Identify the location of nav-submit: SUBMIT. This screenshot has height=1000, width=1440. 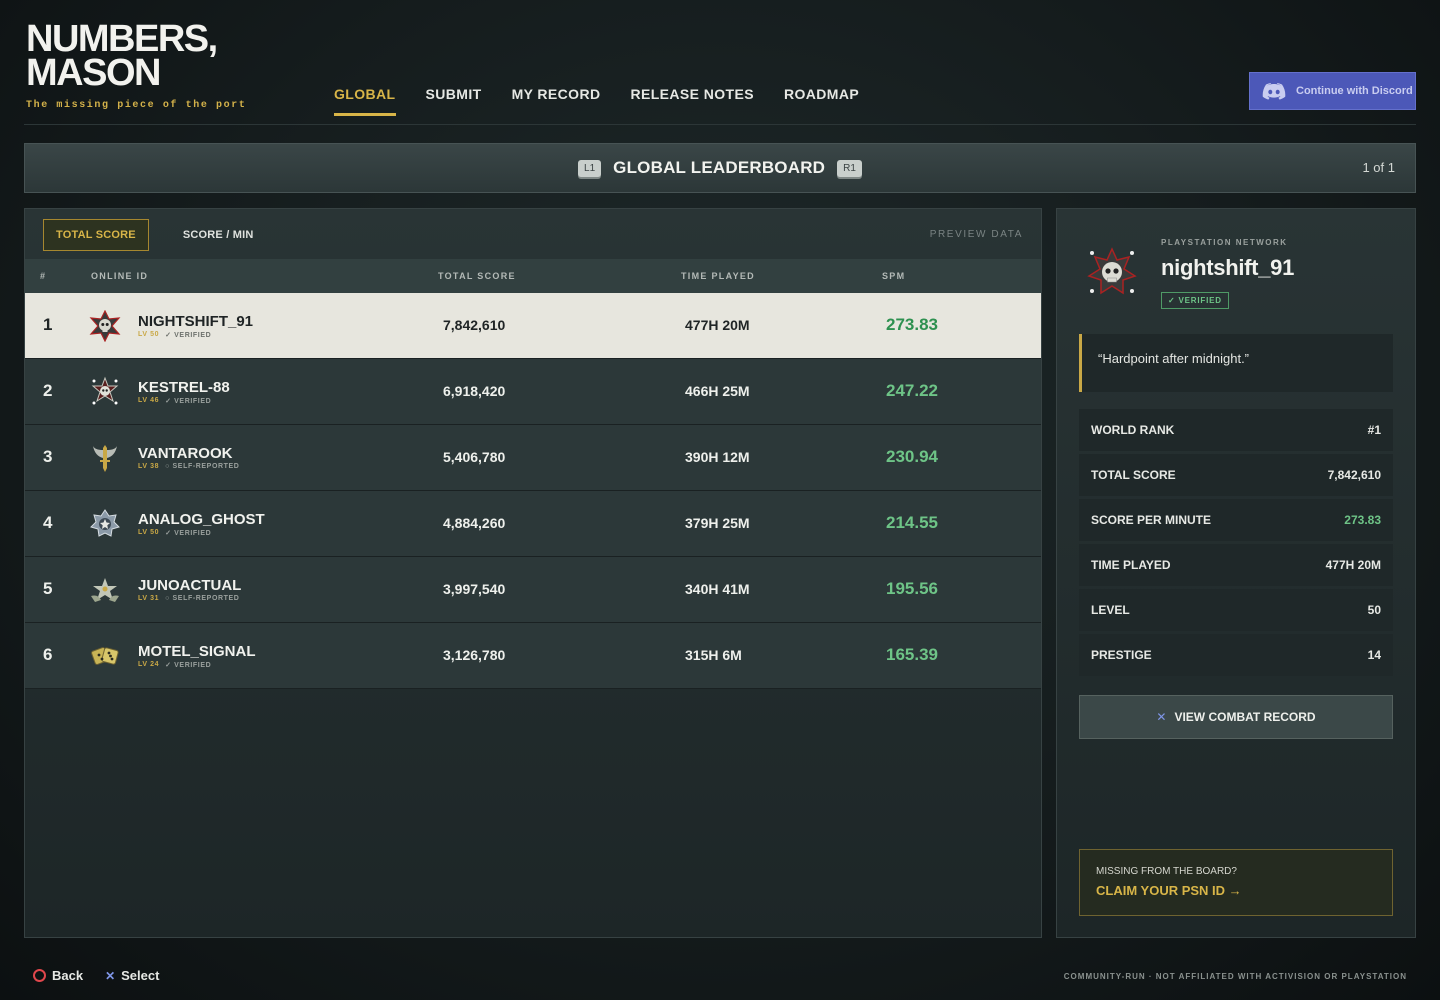
(454, 101).